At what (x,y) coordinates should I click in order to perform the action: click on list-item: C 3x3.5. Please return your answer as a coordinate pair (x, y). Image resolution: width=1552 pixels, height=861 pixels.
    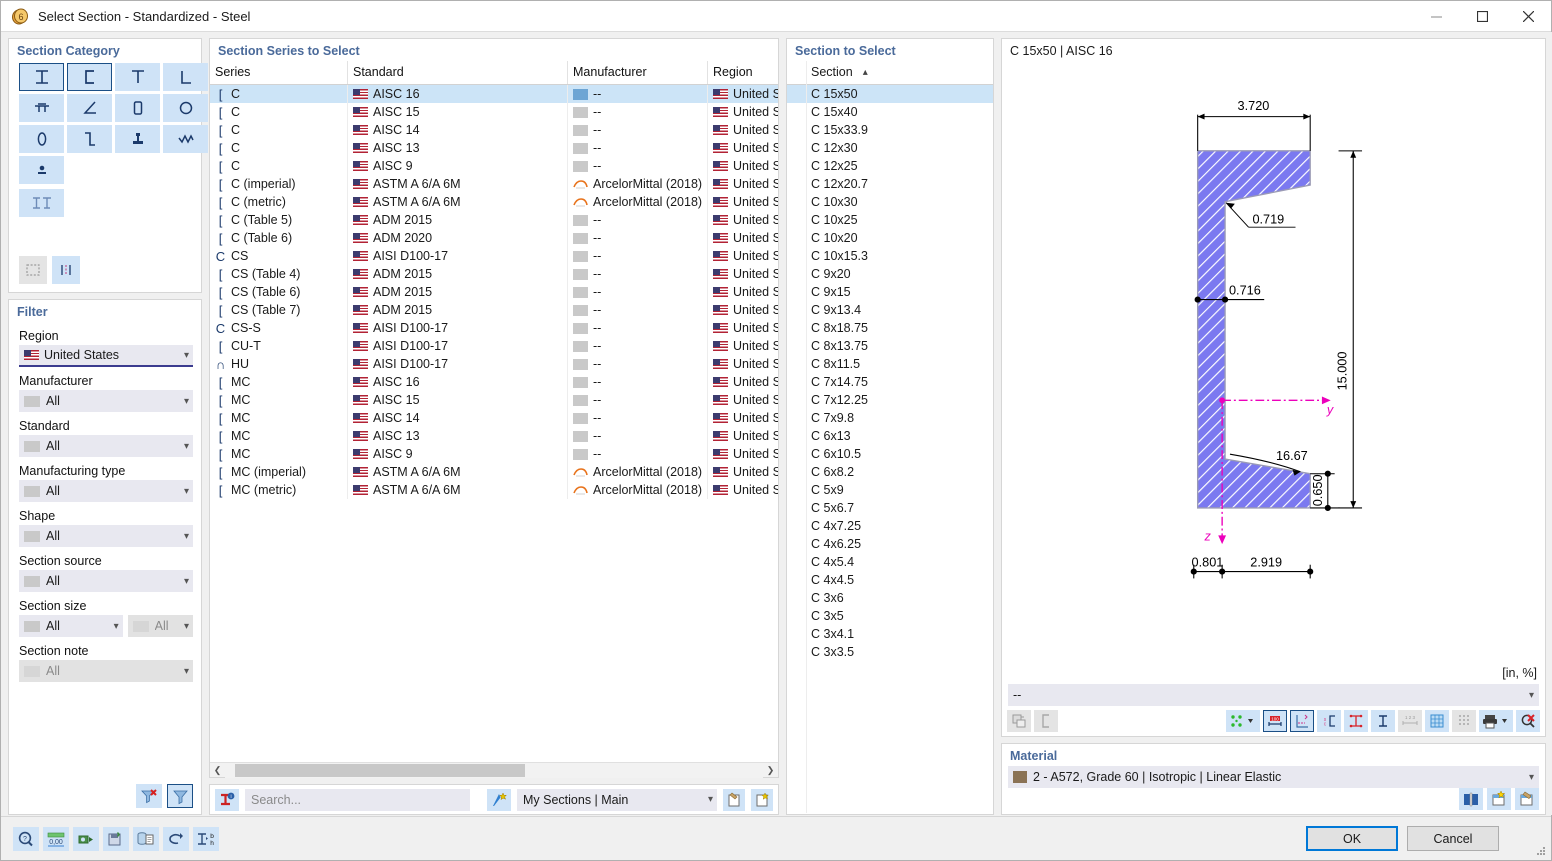
    Looking at the image, I should click on (890, 652).